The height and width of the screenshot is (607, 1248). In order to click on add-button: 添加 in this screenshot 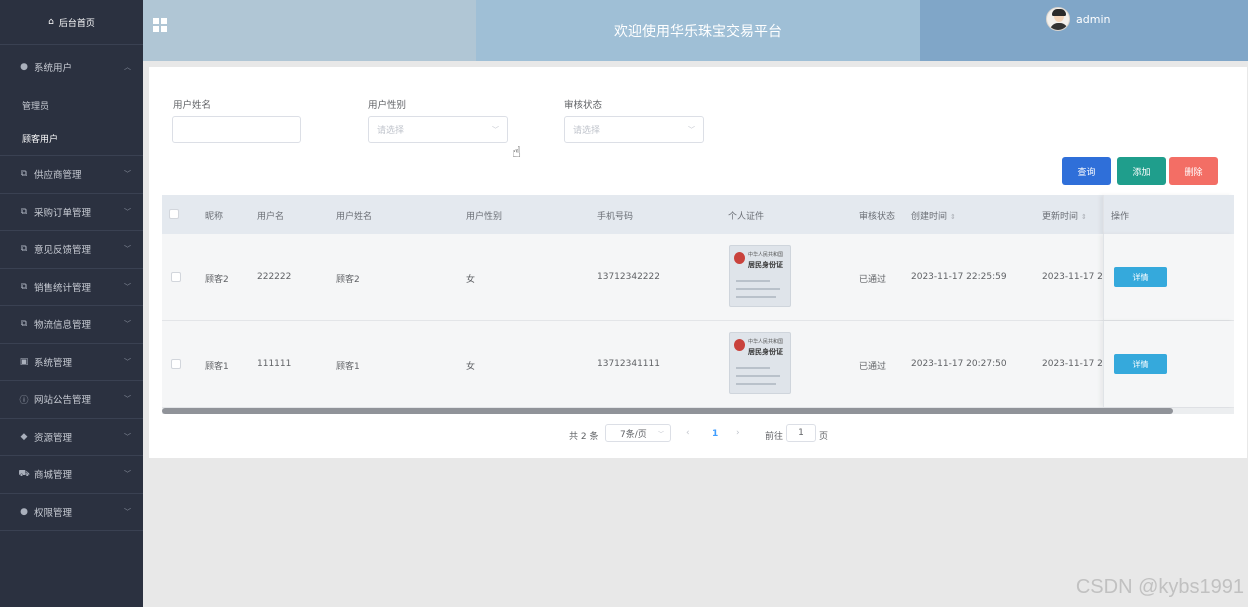, I will do `click(1141, 171)`.